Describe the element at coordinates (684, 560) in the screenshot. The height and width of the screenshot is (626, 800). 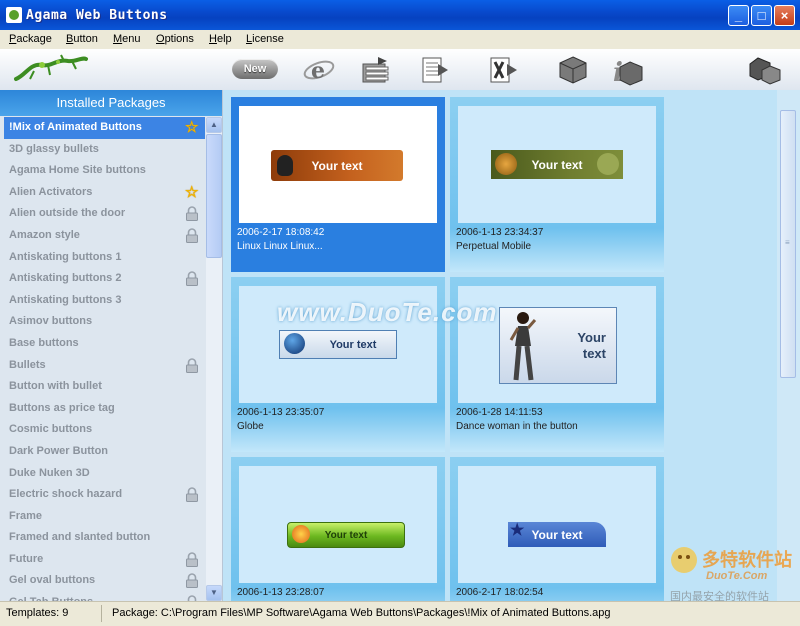
I see `mascot-icon` at that location.